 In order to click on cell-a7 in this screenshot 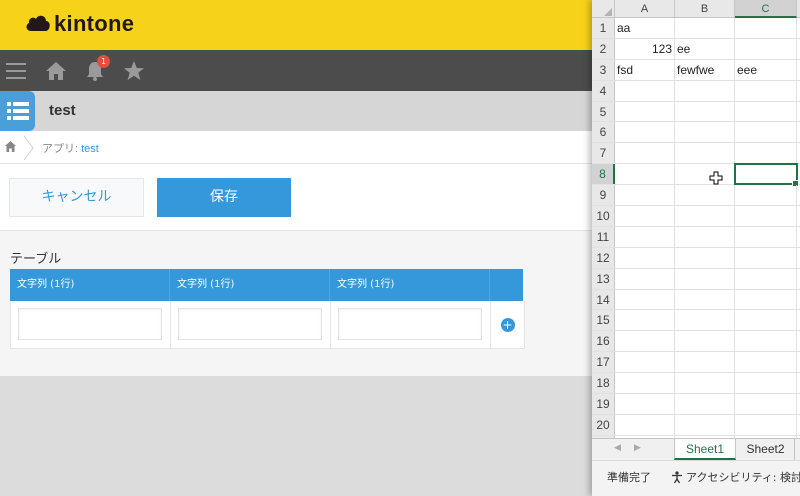, I will do `click(645, 153)`.